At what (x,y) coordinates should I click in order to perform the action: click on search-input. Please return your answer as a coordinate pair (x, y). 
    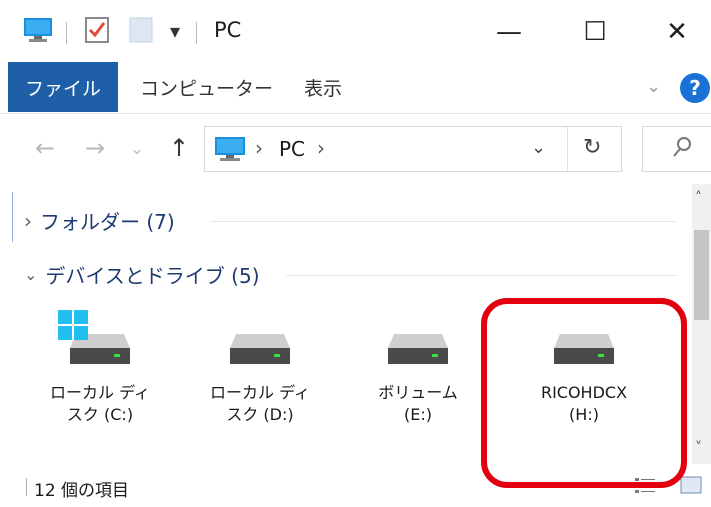
    Looking at the image, I should click on (676, 149).